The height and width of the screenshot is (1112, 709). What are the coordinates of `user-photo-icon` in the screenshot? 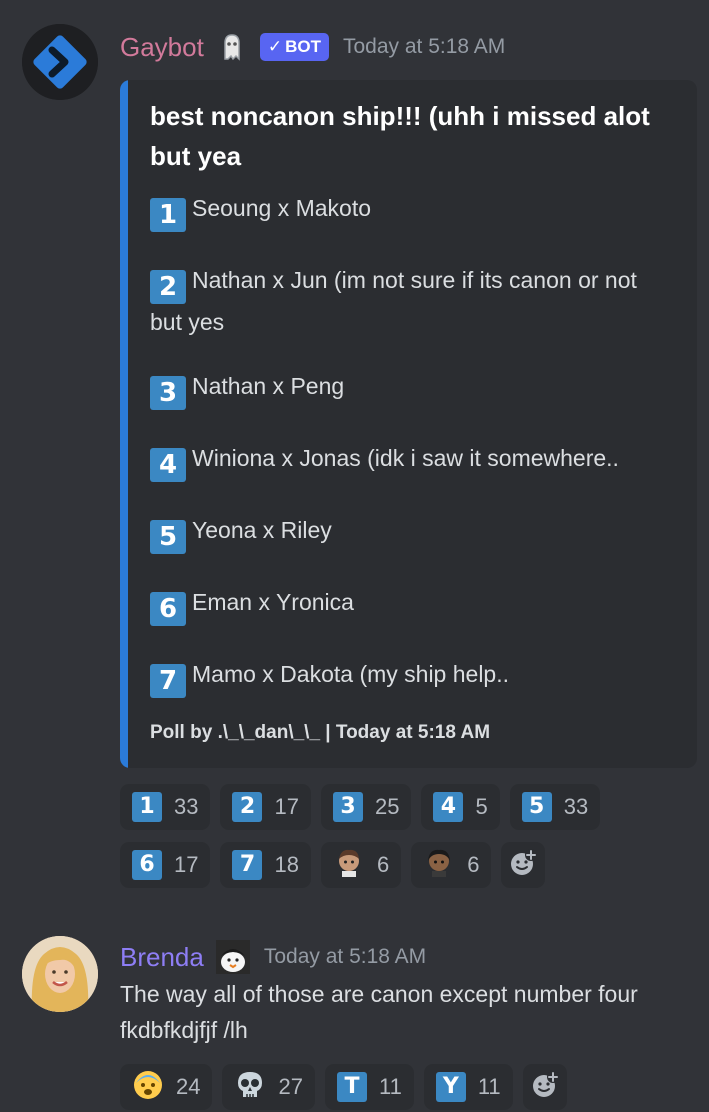 It's located at (60, 974).